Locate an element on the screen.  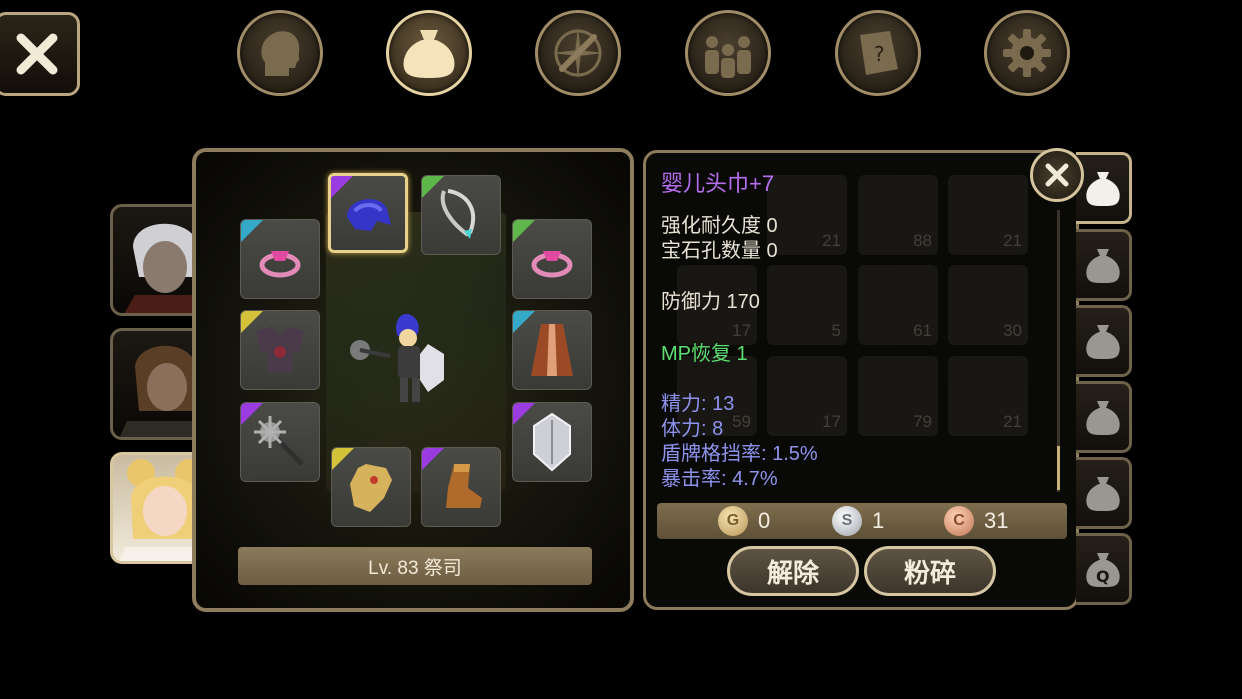
quest-bag-icon: Q is located at coordinates (1102, 570).